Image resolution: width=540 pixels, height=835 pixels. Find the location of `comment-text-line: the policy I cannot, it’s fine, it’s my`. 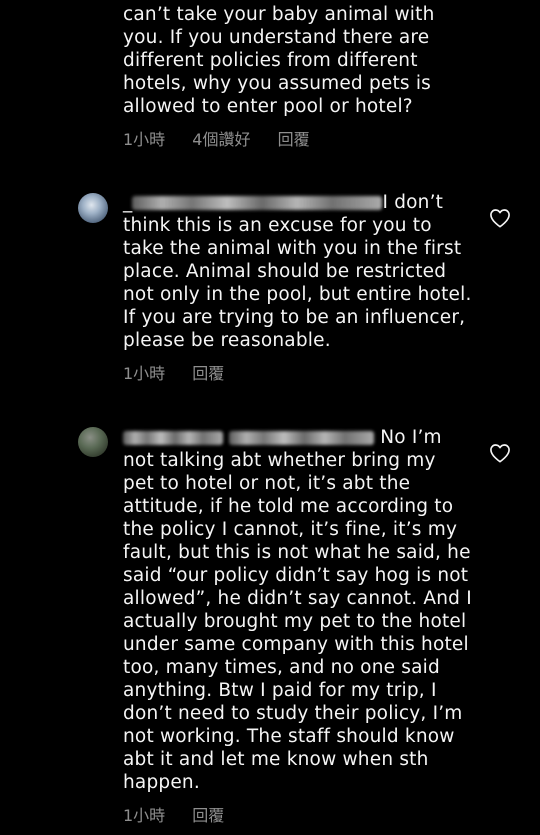

comment-text-line: the policy I cannot, it’s fine, it’s my is located at coordinates (290, 529).